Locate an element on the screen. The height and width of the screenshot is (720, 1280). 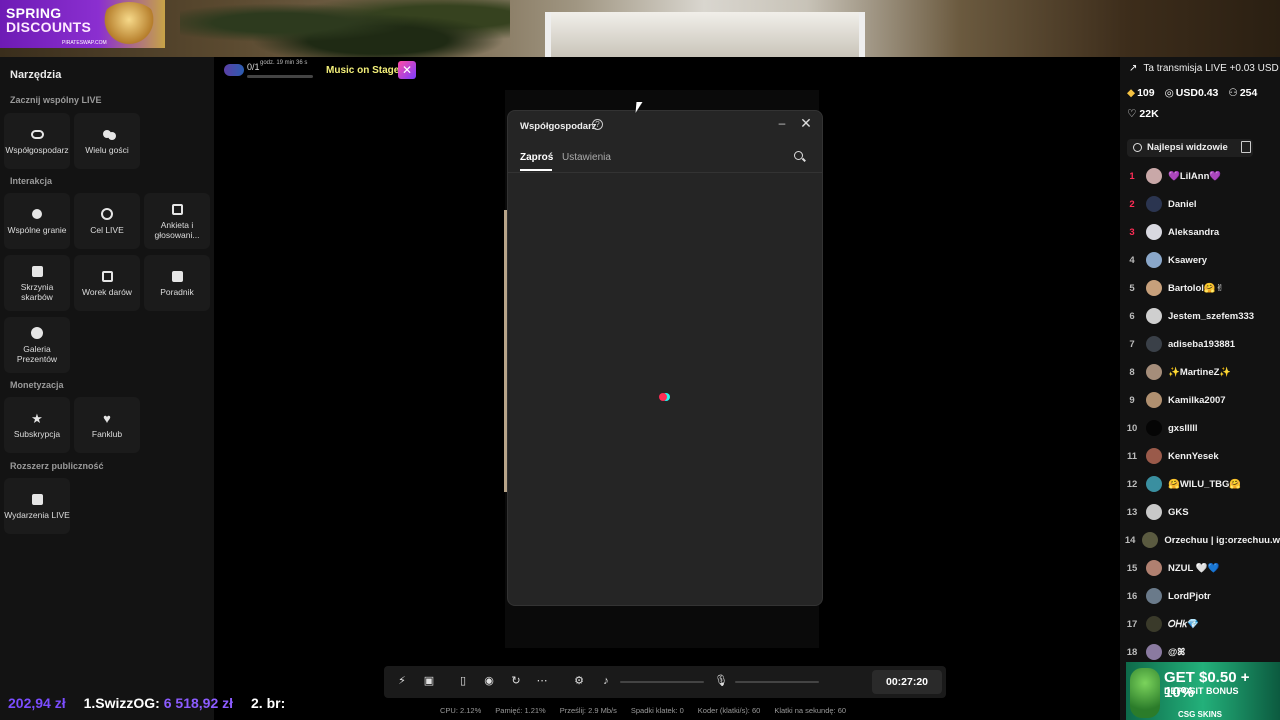
speaker-icon: ♪ is located at coordinates (606, 681).